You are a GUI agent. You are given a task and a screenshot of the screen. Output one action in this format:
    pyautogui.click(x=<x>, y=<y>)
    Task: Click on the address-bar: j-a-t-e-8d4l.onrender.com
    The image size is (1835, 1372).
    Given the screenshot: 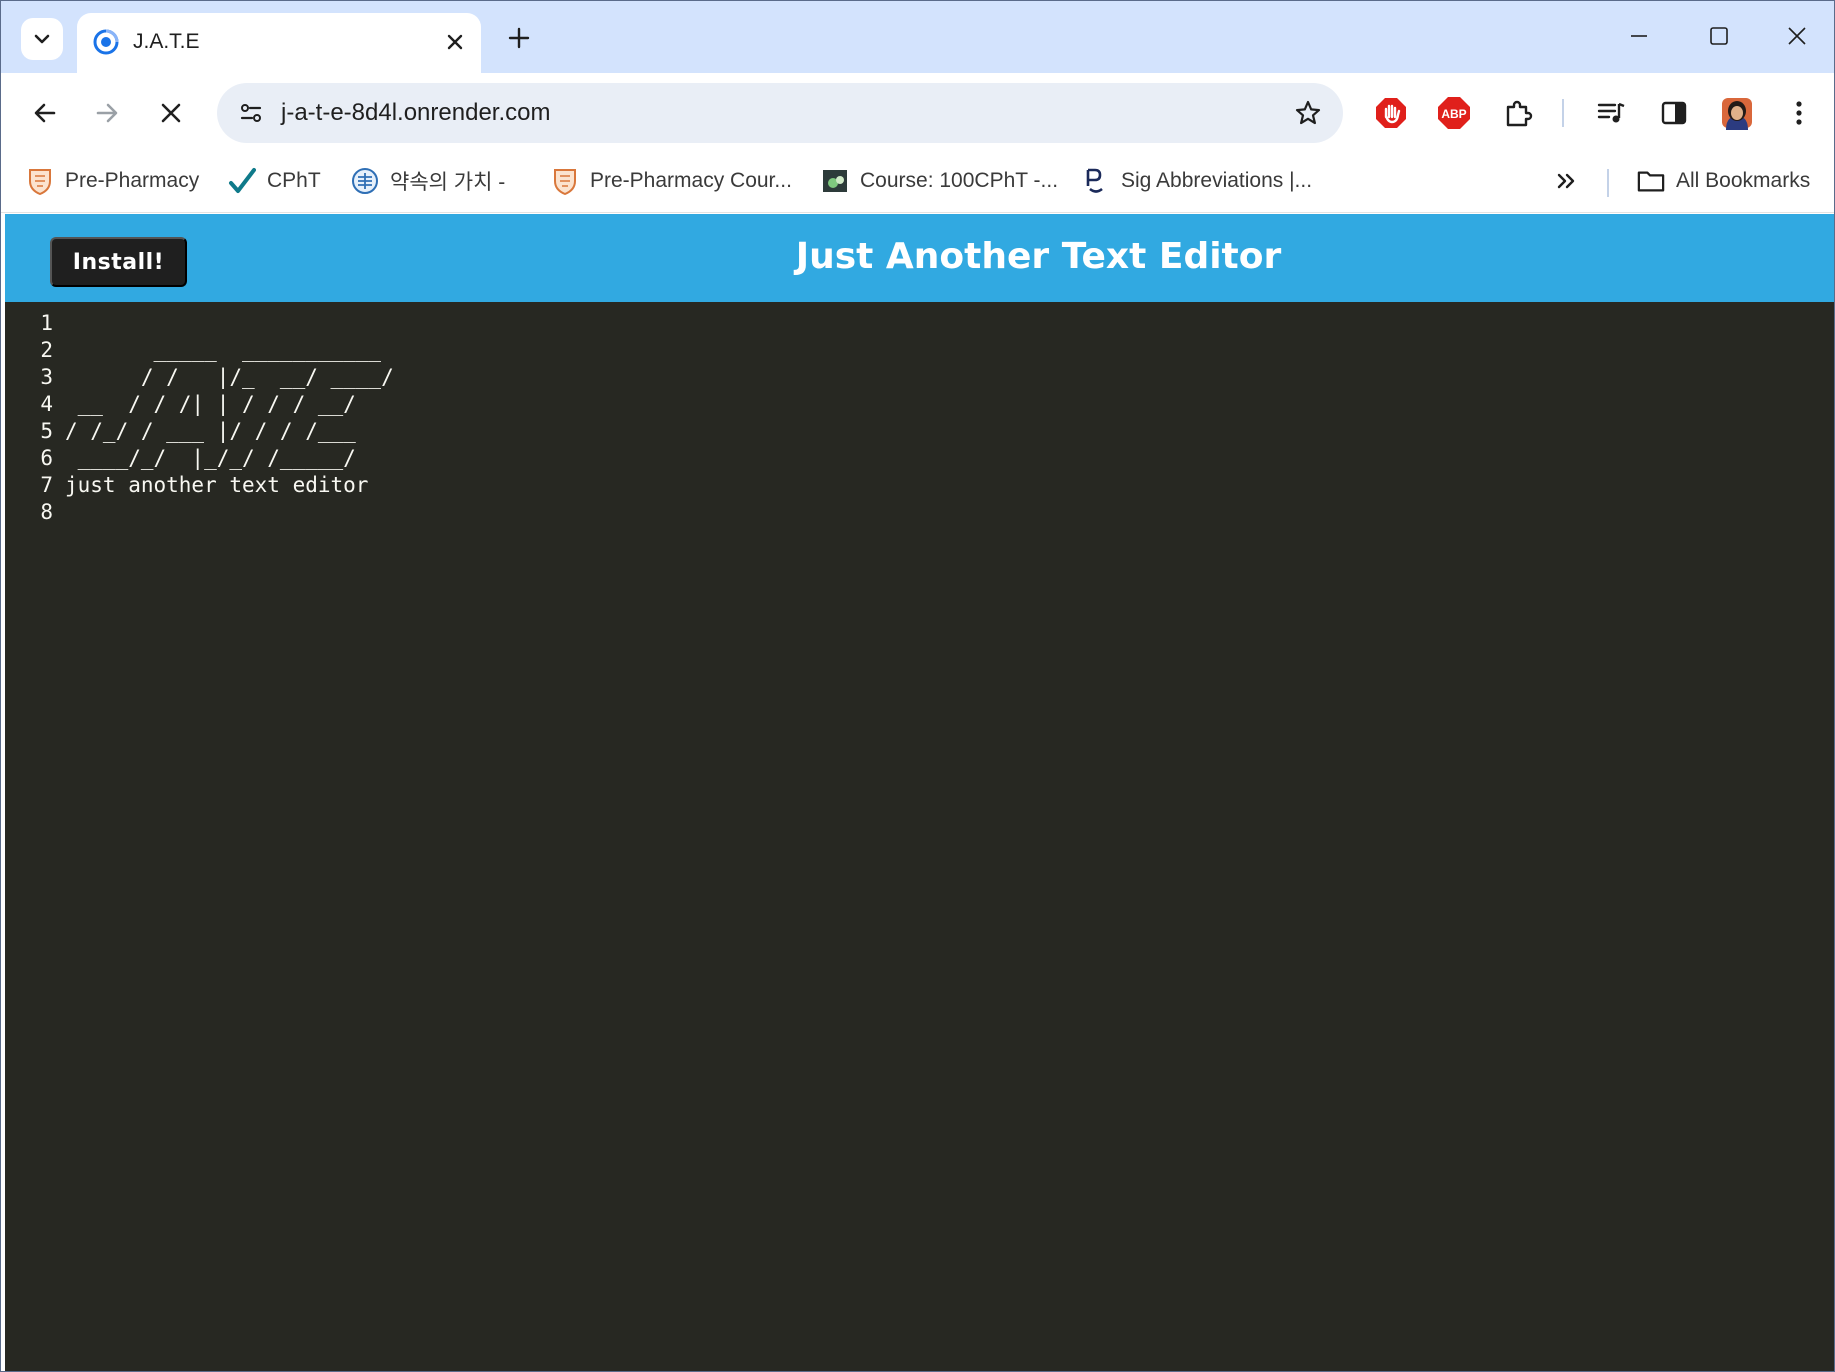 What is the action you would take?
    pyautogui.click(x=780, y=113)
    